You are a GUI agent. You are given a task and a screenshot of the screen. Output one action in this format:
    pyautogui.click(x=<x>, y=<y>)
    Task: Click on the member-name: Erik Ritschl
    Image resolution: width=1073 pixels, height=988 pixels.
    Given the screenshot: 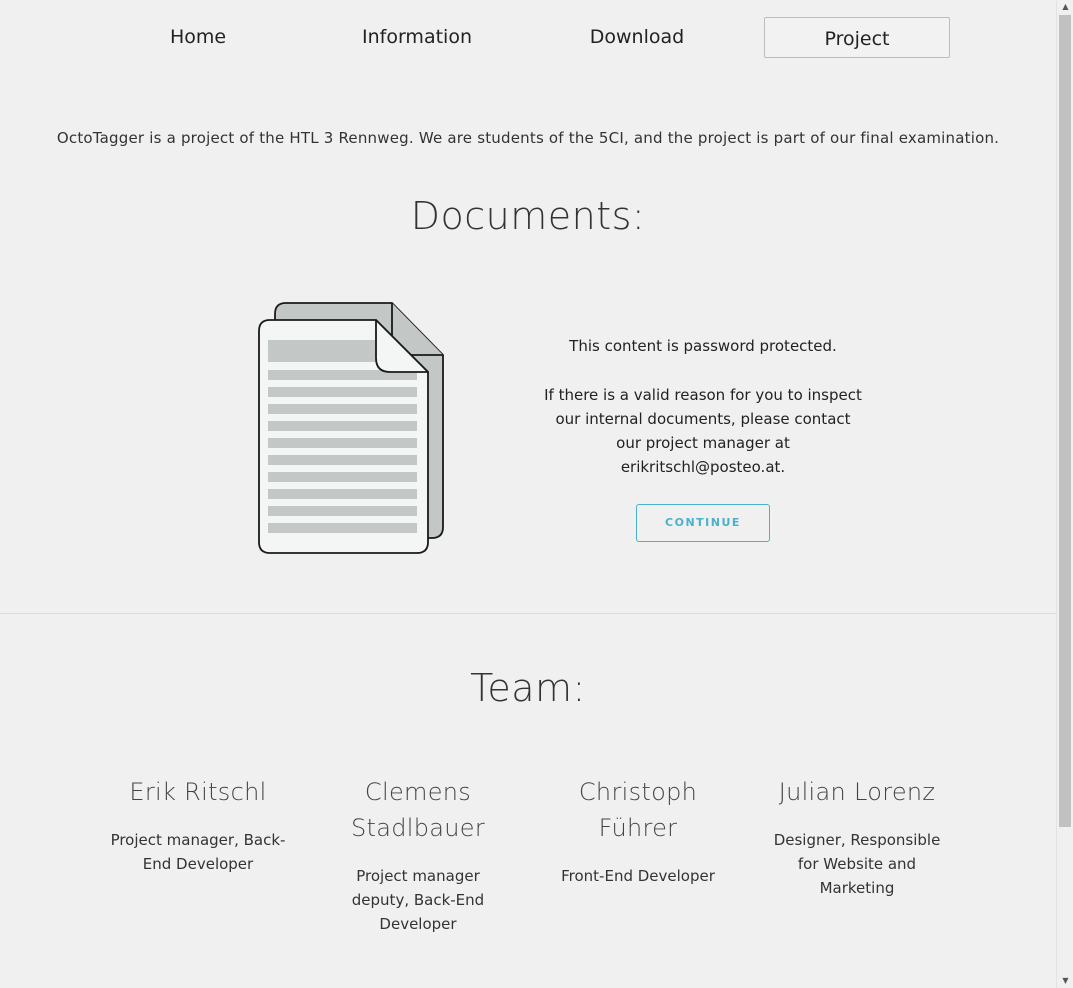 What is the action you would take?
    pyautogui.click(x=198, y=792)
    